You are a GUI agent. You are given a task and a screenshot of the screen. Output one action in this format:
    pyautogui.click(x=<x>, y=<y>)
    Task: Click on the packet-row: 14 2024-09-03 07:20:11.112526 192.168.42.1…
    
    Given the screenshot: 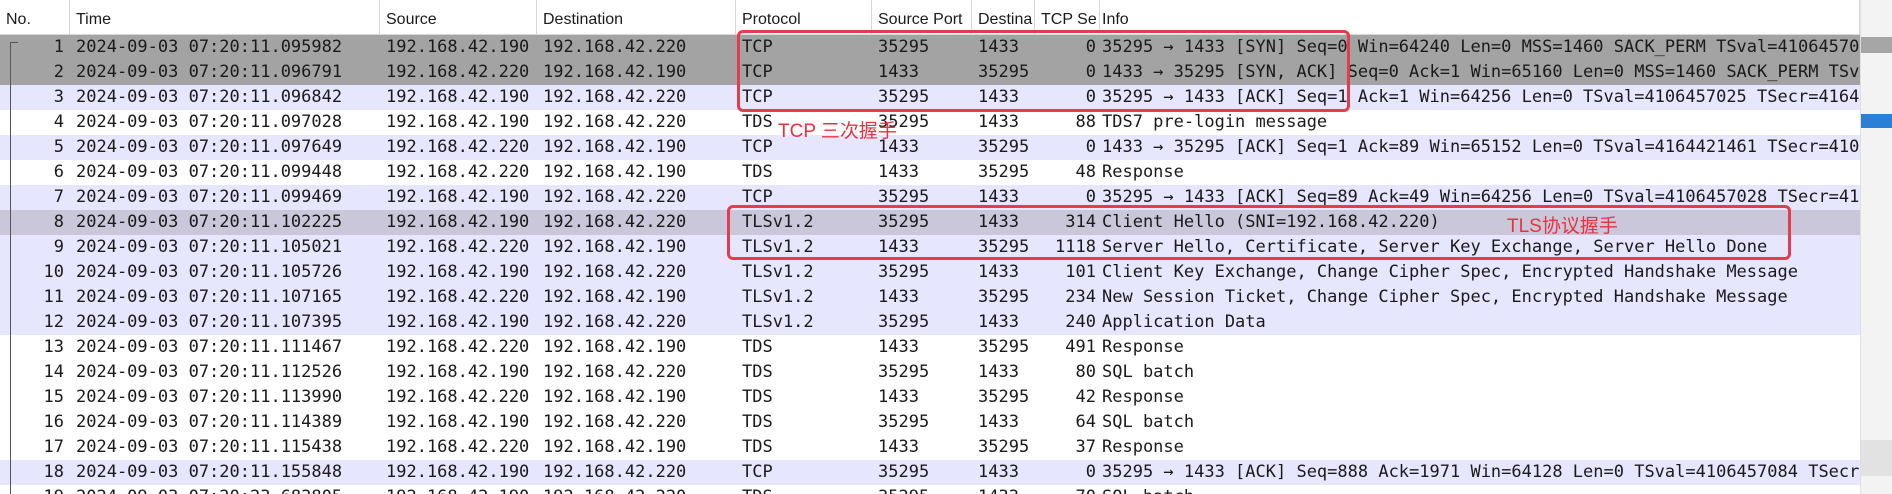 What is the action you would take?
    pyautogui.click(x=930, y=372)
    